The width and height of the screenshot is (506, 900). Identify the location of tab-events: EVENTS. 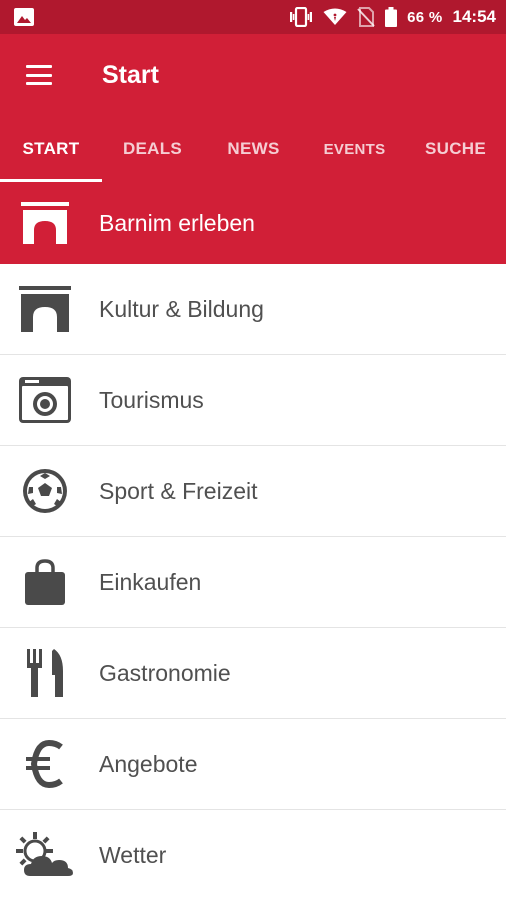
(354, 149).